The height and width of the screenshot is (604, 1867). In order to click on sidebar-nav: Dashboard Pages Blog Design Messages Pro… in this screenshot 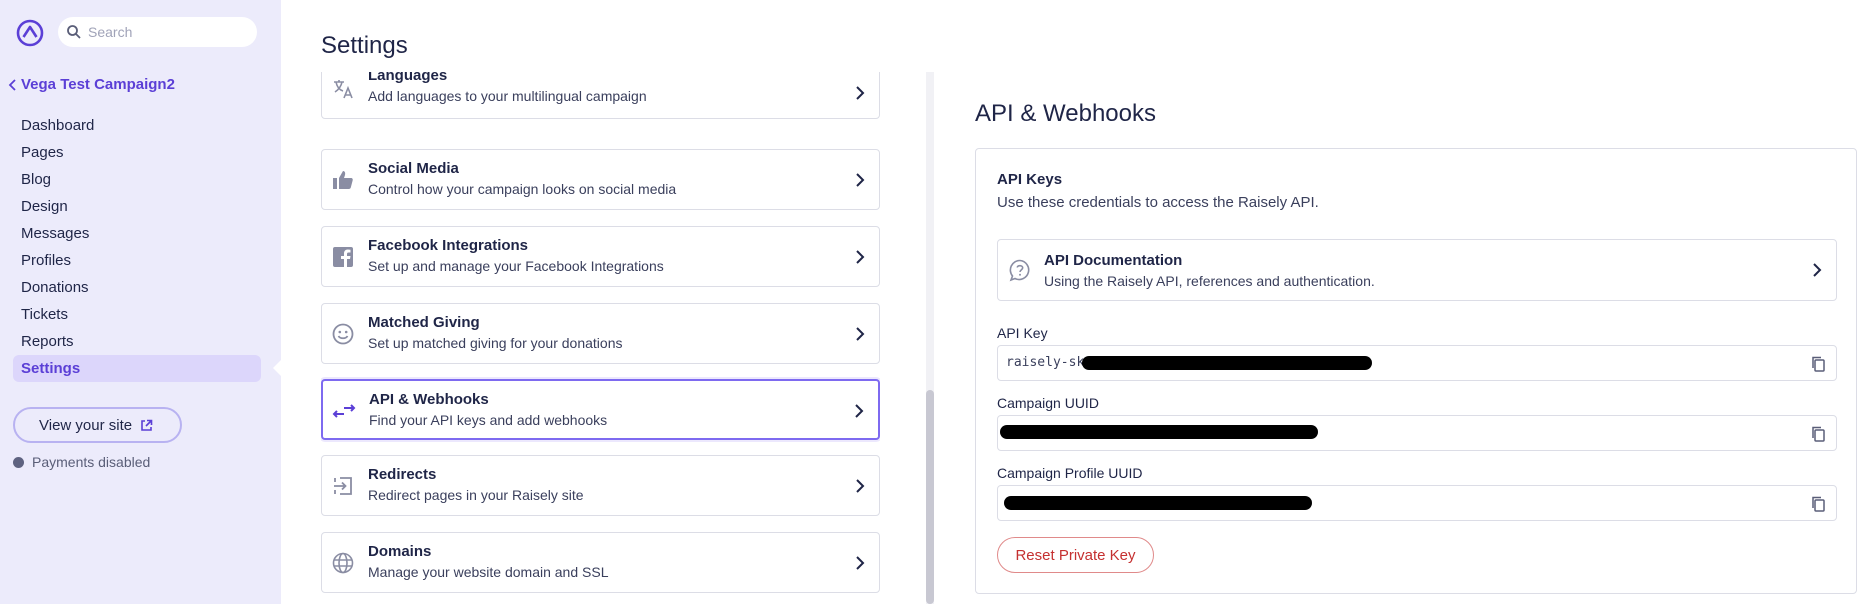, I will do `click(137, 247)`.